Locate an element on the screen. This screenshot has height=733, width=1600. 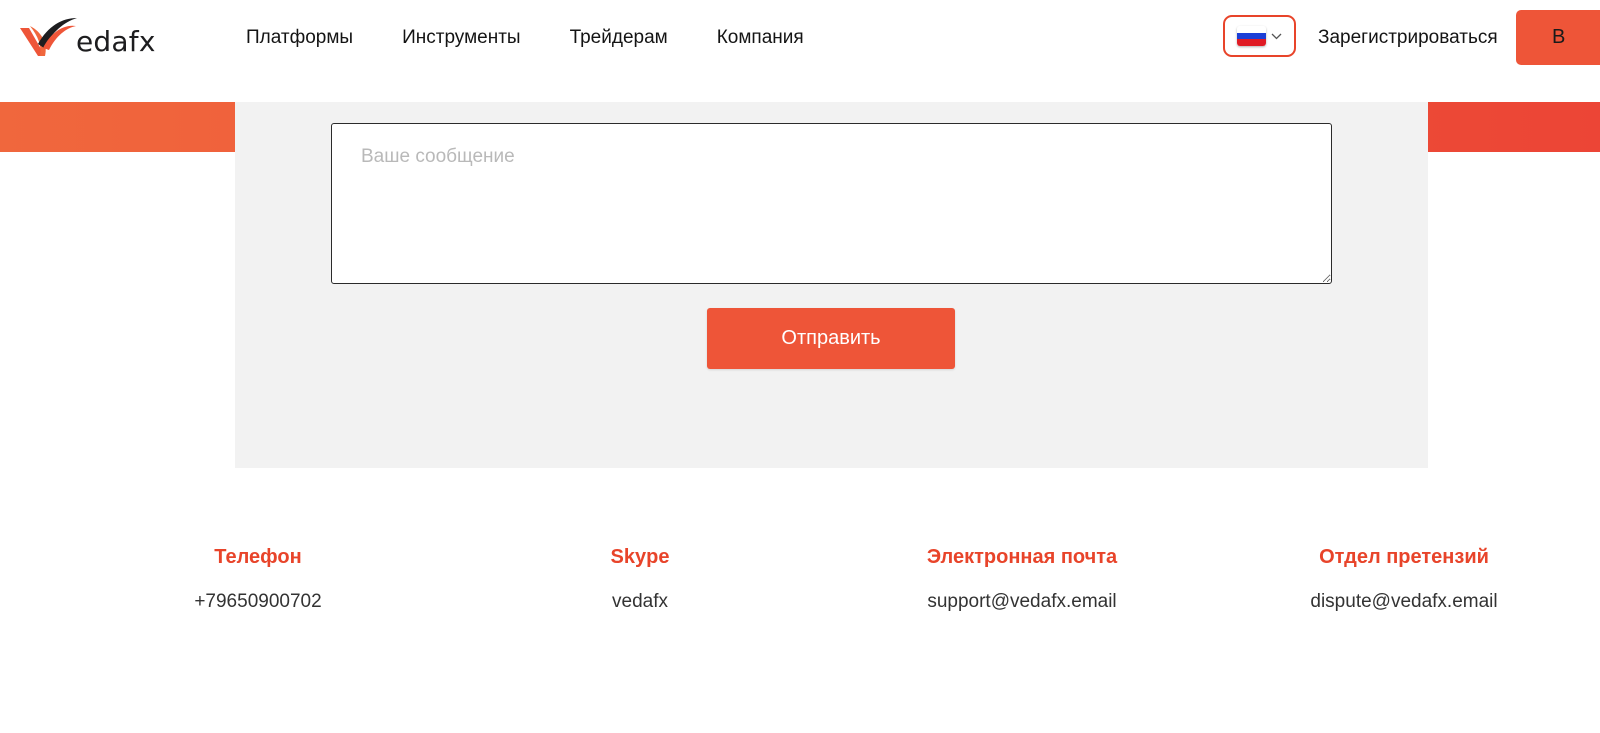
send-button: Отправить is located at coordinates (831, 338).